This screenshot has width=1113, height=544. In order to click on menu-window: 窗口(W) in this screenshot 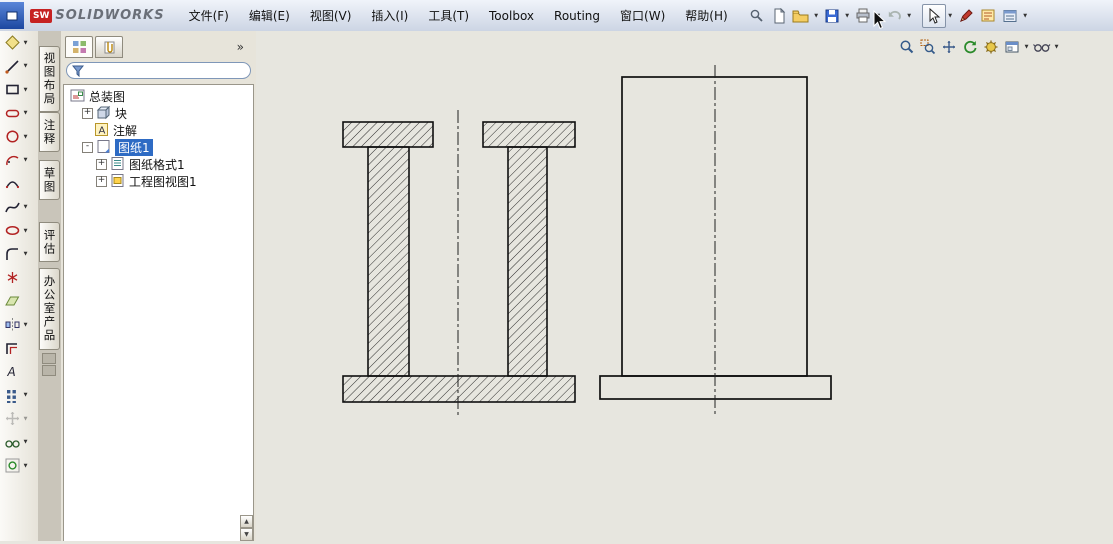, I will do `click(642, 15)`.